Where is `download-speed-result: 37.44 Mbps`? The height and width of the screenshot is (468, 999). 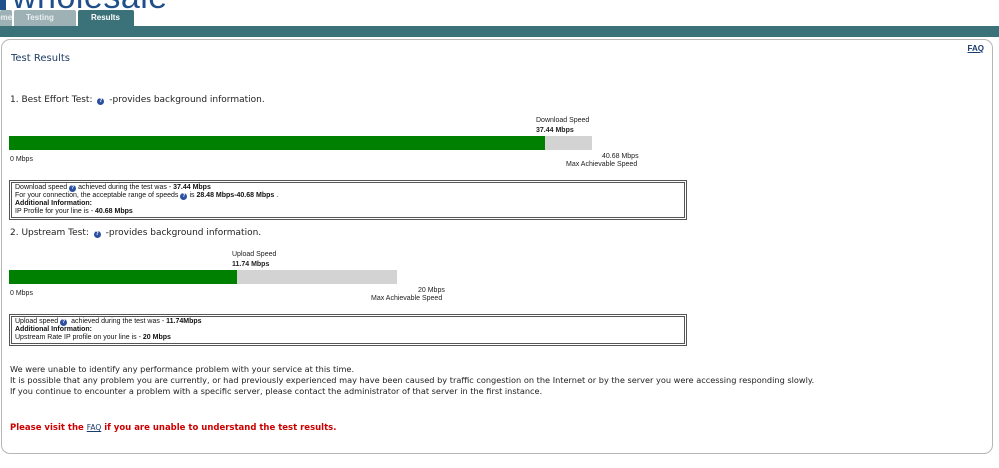
download-speed-result: 37.44 Mbps is located at coordinates (192, 187).